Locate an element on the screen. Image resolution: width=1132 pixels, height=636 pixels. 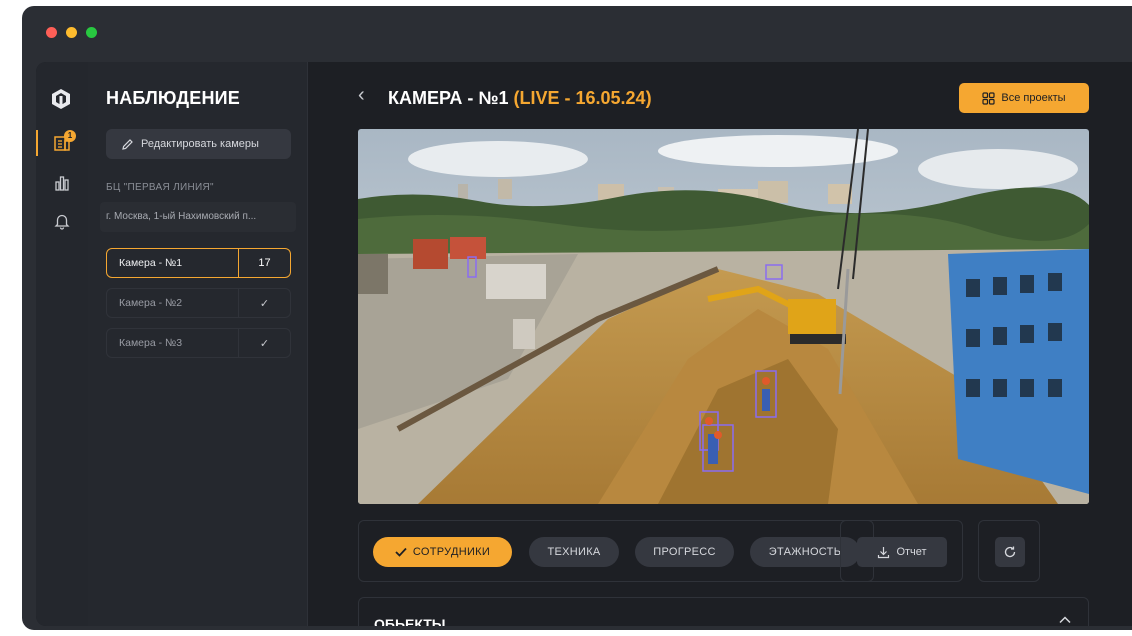
page-title: КАМЕРА - №1 (LIVE - 16.05.24) is located at coordinates (520, 98).